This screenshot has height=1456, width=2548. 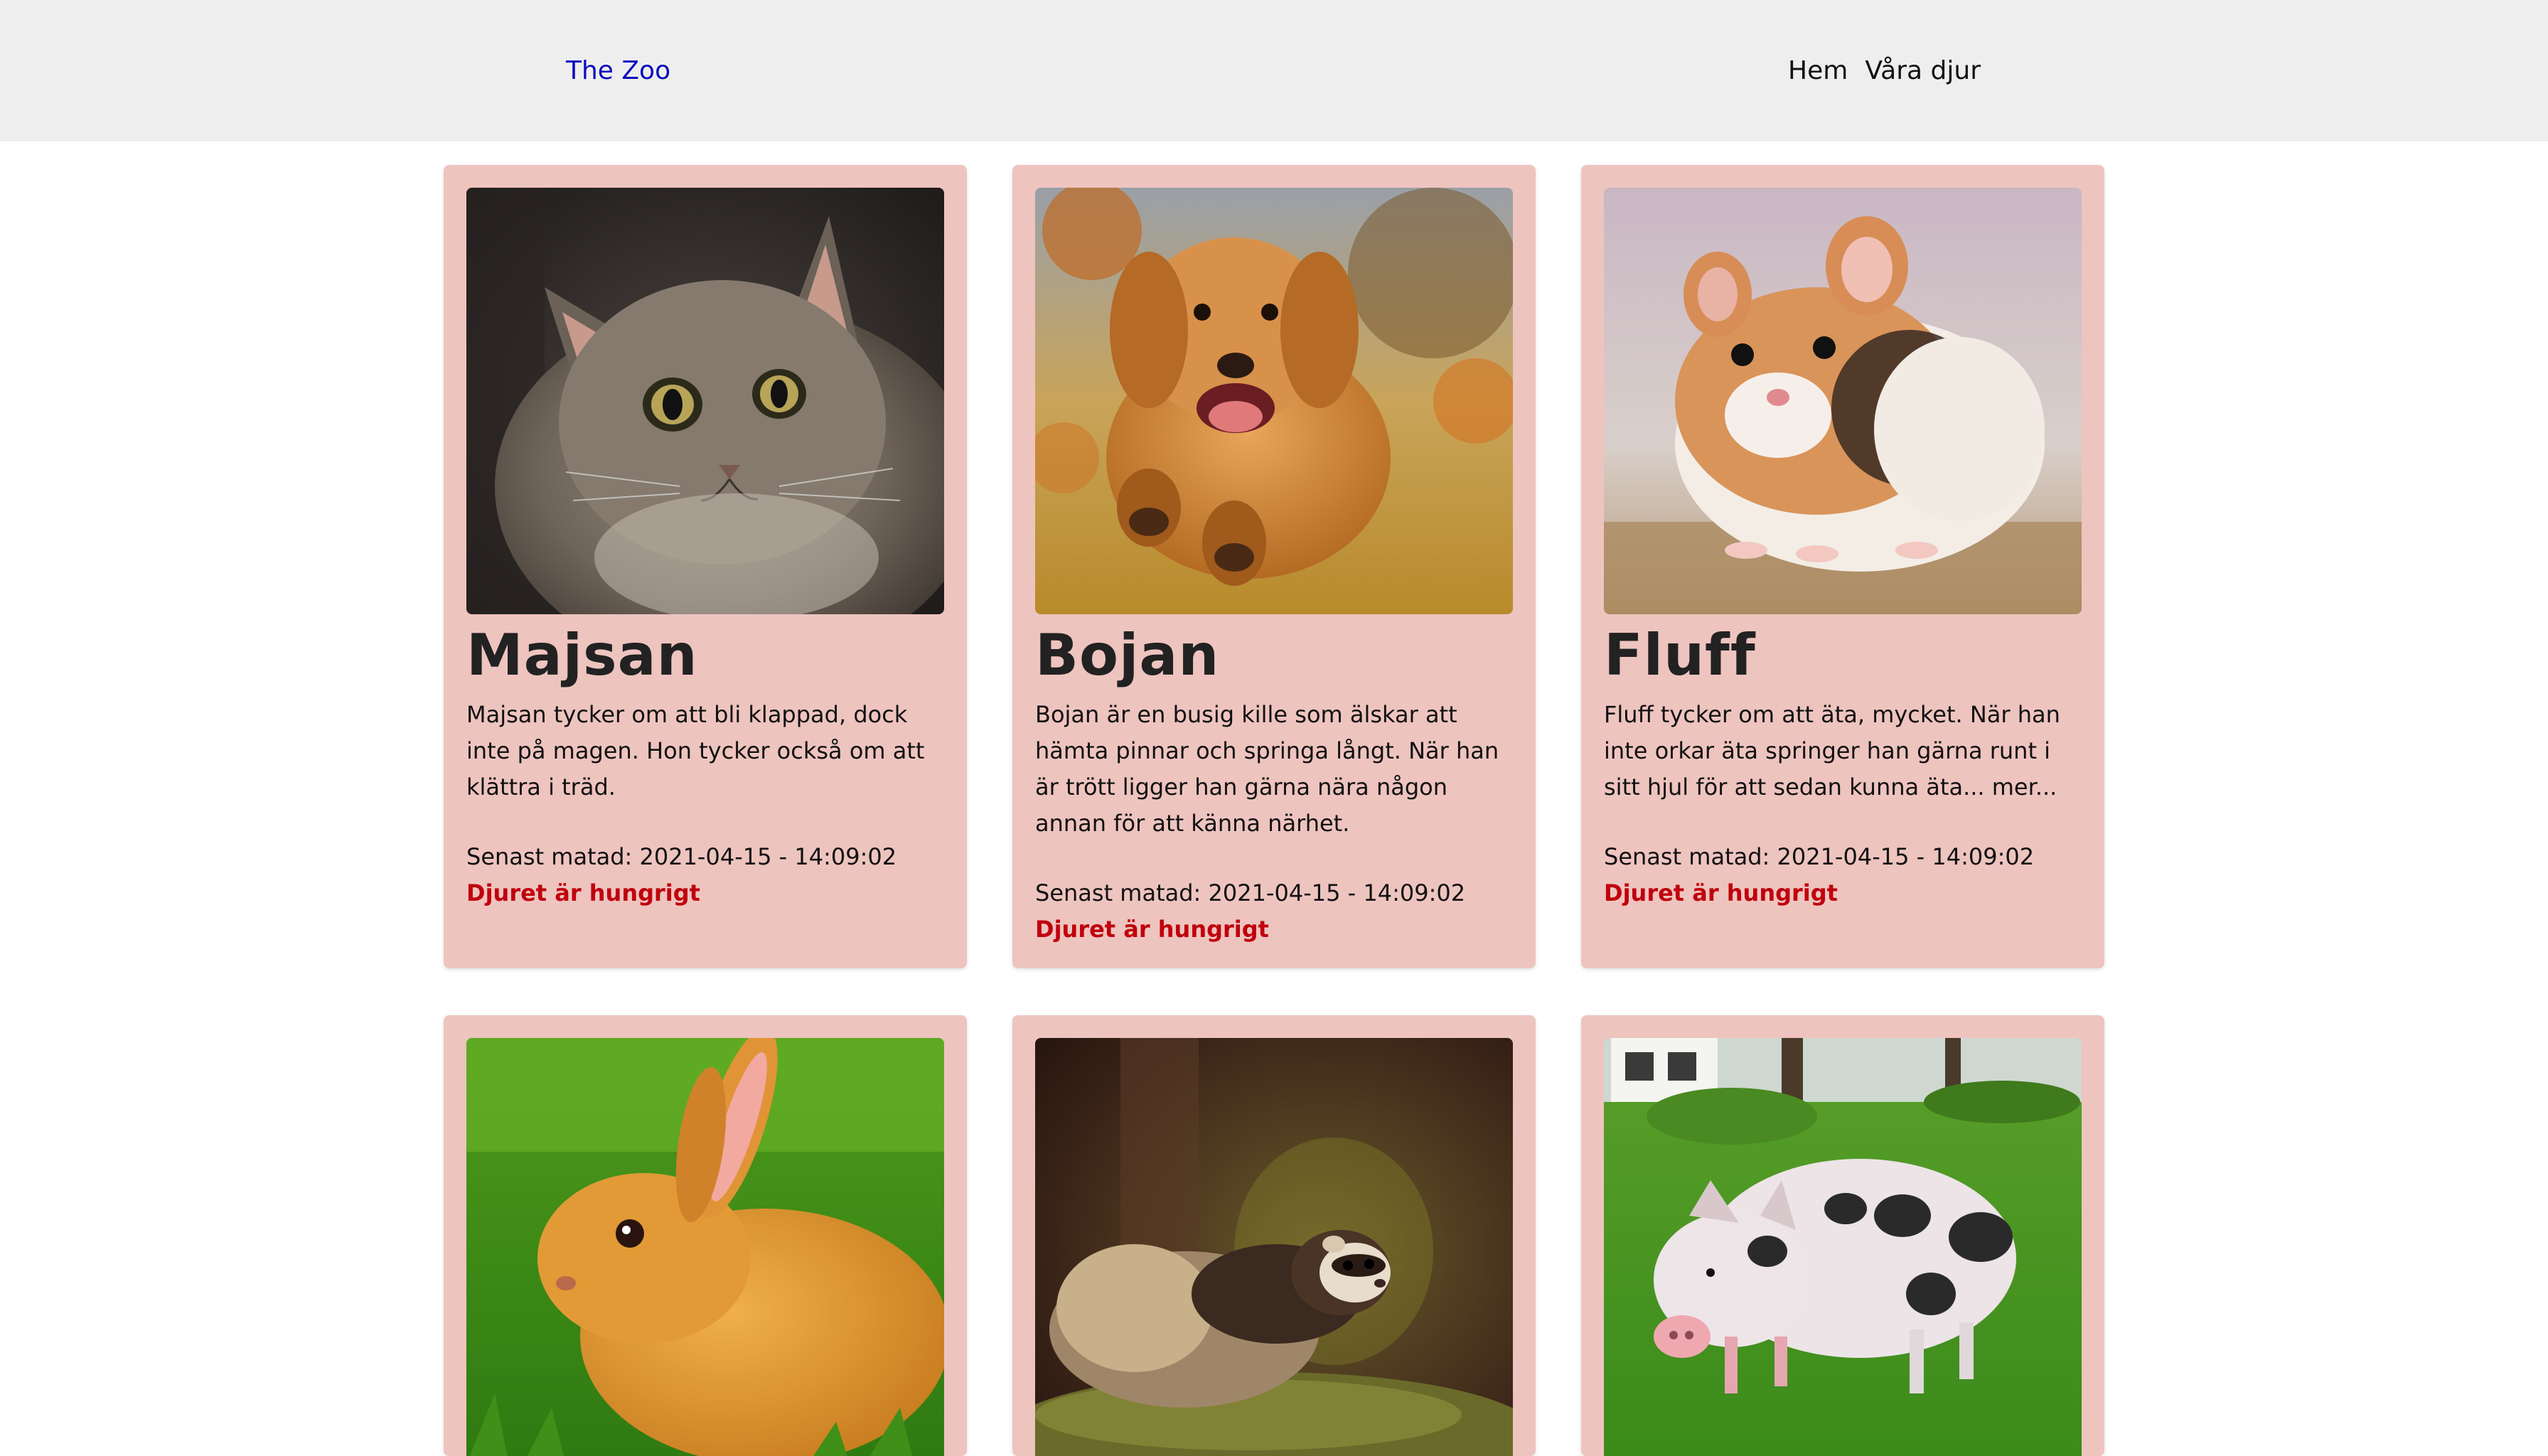 What do you see at coordinates (1680, 655) in the screenshot?
I see `animal-name: Fluff` at bounding box center [1680, 655].